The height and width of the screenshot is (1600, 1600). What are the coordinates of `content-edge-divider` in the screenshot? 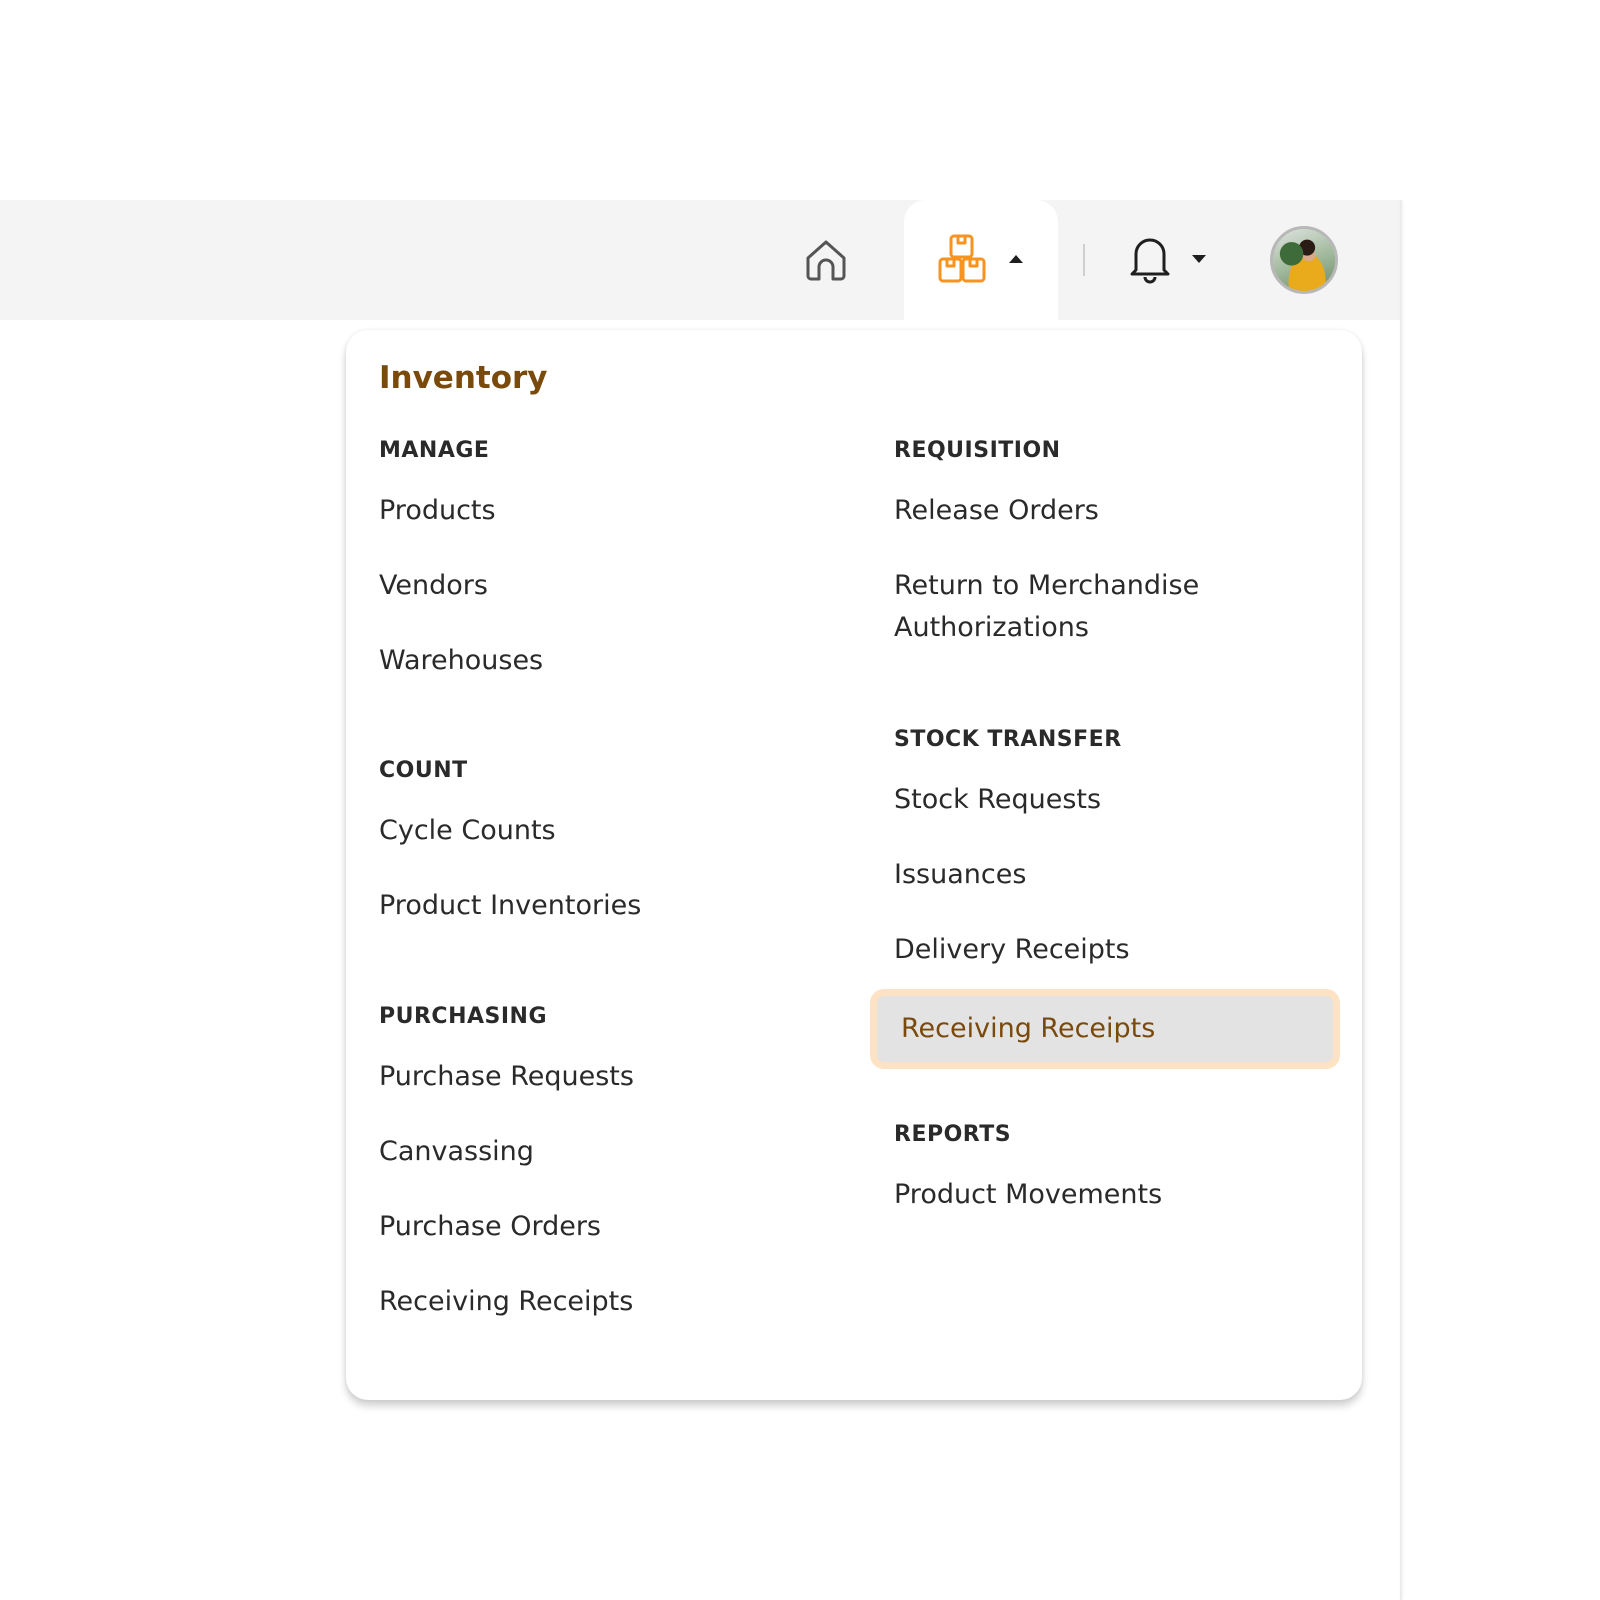 It's located at (1401, 900).